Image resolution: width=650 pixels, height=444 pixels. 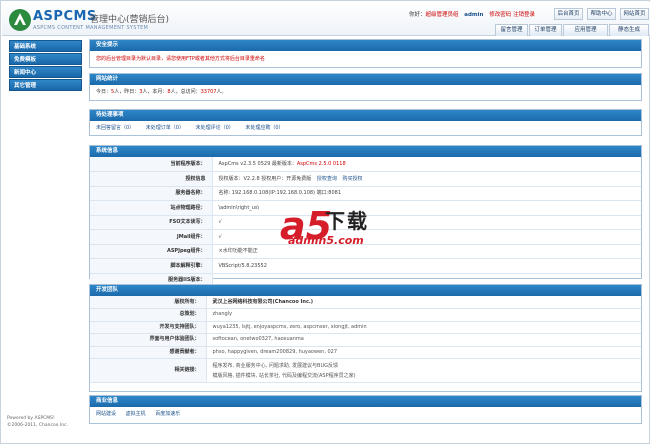 I want to click on business-links: 网站建设 虚拟主机 百度加速乐, so click(x=365, y=414).